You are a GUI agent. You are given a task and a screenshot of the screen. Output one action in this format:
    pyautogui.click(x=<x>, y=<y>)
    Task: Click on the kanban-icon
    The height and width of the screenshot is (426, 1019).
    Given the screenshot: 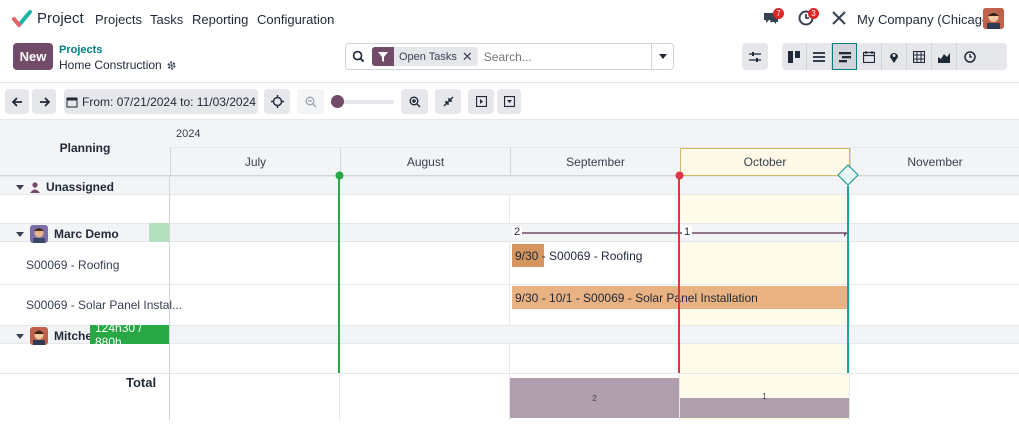 What is the action you would take?
    pyautogui.click(x=794, y=56)
    